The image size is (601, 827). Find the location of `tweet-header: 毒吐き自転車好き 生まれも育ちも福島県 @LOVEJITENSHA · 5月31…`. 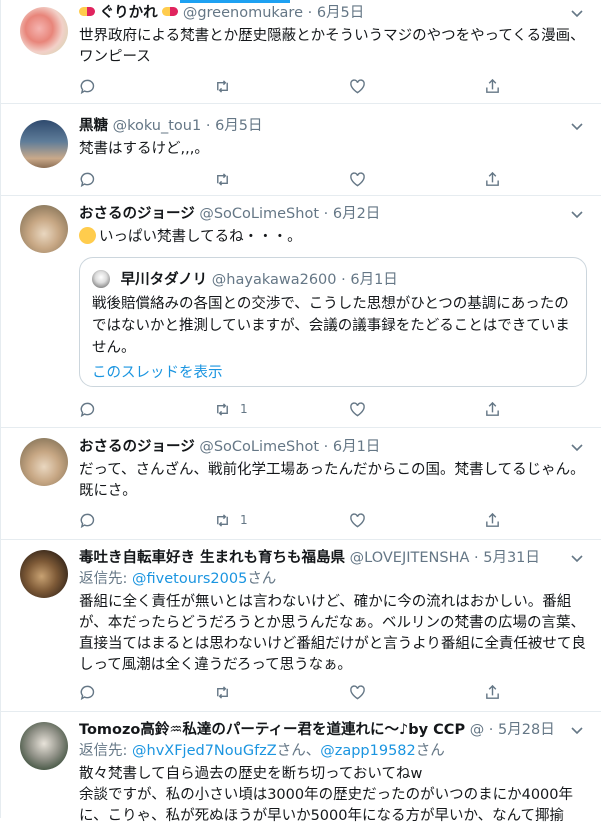

tweet-header: 毒吐き自転車好き 生まれも育ちも福島県 @LOVEJITENSHA · 5月31… is located at coordinates (333, 558).